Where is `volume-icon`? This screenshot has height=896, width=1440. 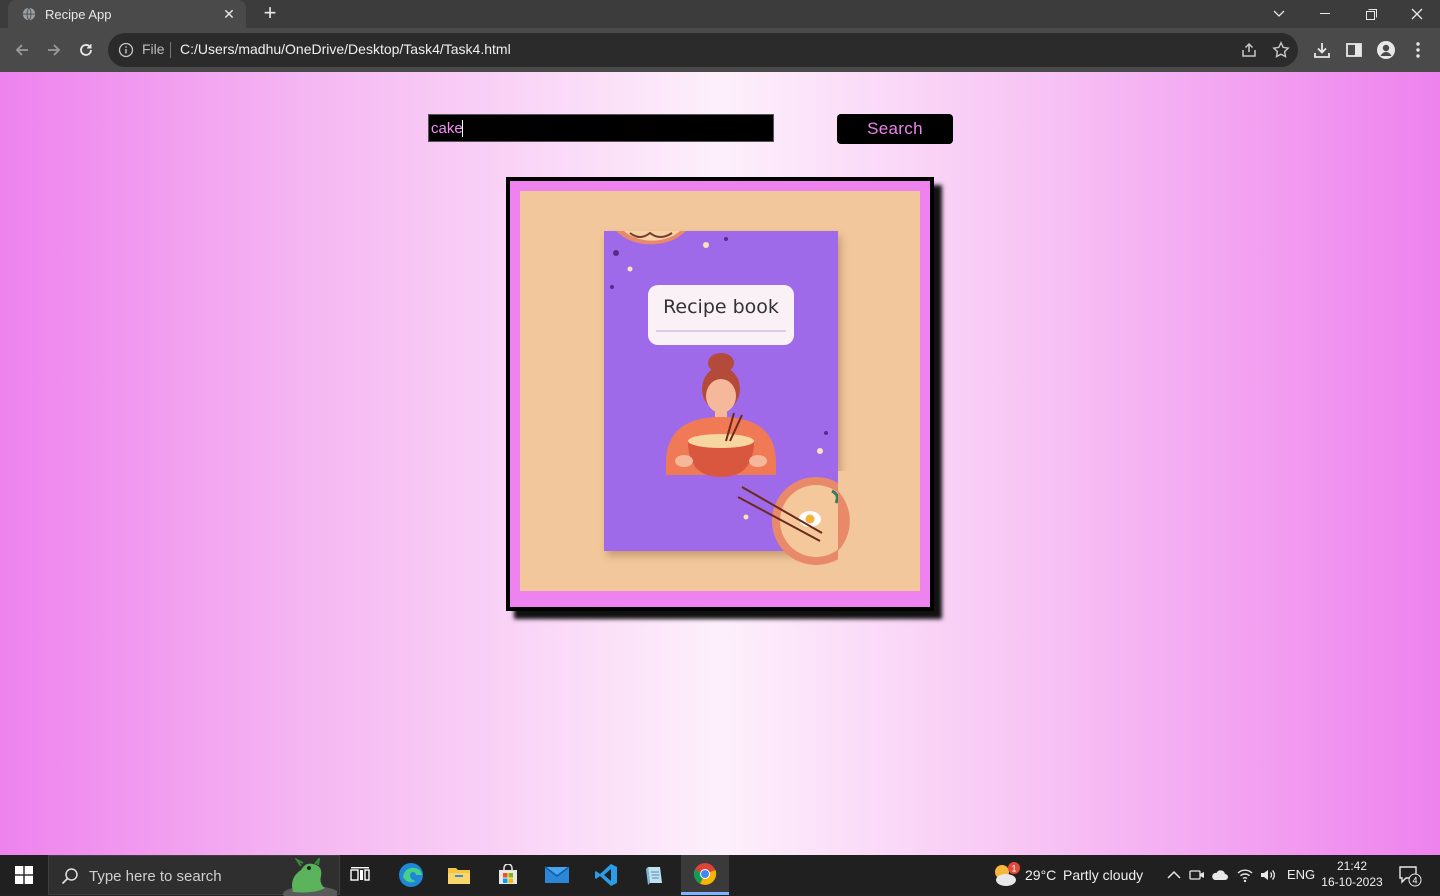
volume-icon is located at coordinates (1268, 875).